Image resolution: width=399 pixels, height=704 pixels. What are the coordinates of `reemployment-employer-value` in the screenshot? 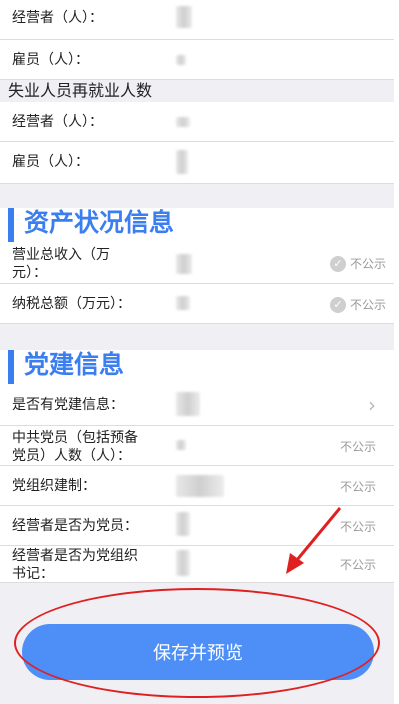 It's located at (183, 122).